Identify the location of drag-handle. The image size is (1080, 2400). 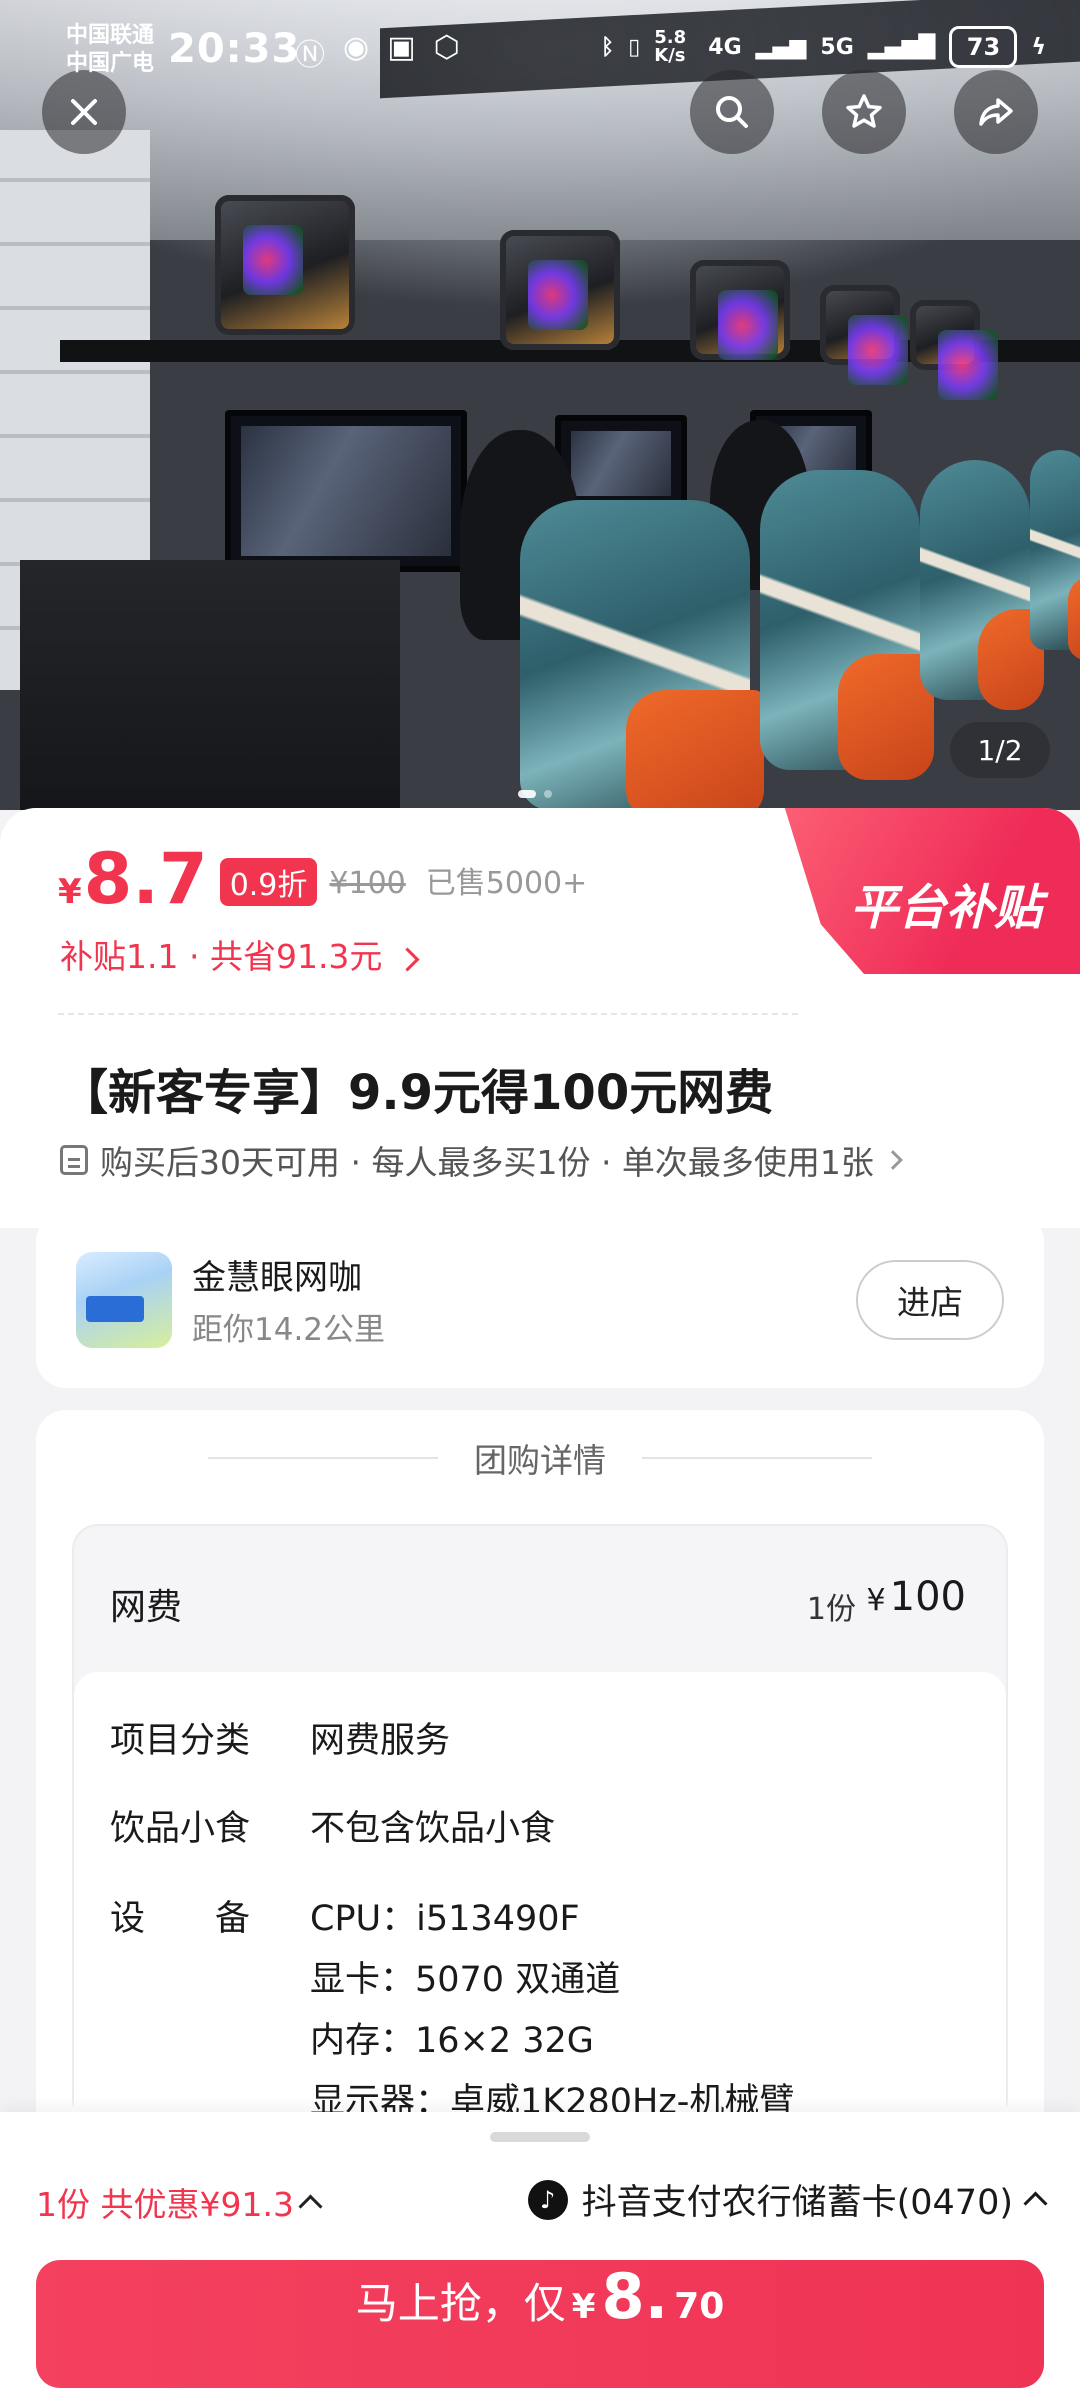
(540, 2137).